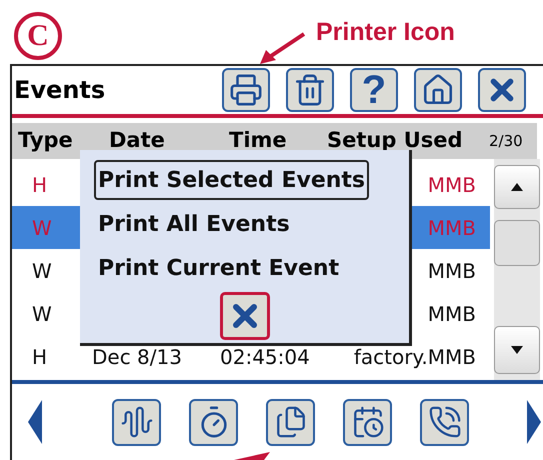 The height and width of the screenshot is (460, 543). I want to click on house-icon, so click(438, 90).